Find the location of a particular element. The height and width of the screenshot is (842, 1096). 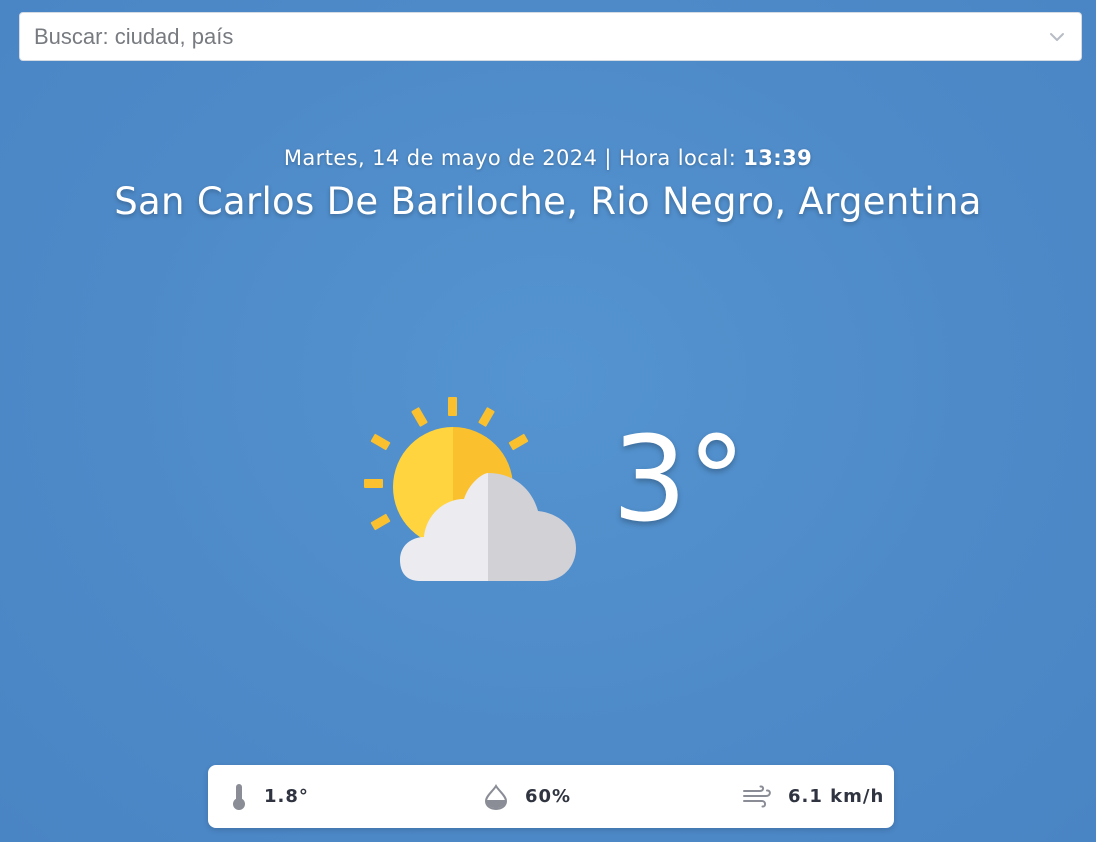

search-bar is located at coordinates (550, 36).